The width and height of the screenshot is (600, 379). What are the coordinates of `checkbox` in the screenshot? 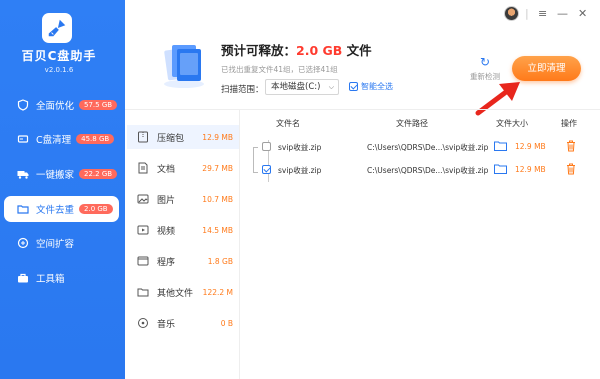 It's located at (353, 86).